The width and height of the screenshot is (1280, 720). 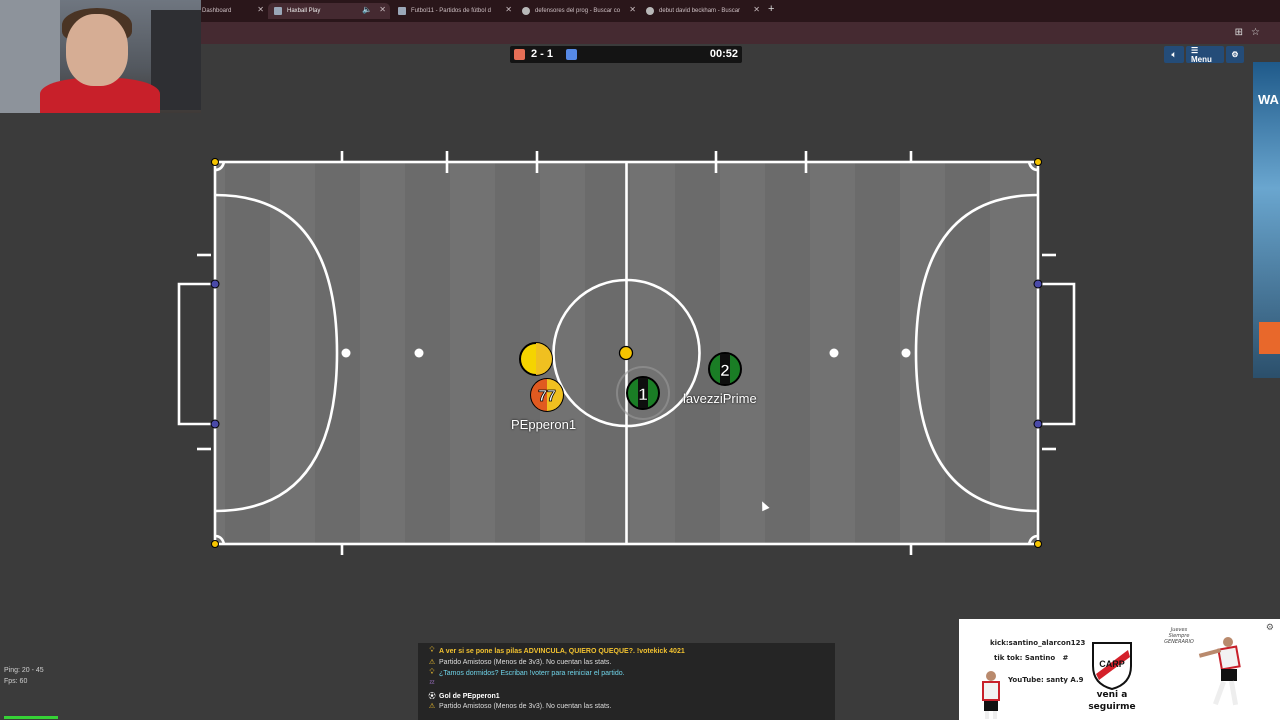 What do you see at coordinates (720, 398) in the screenshot?
I see `player-name-lavezziprime: lavezziPrime` at bounding box center [720, 398].